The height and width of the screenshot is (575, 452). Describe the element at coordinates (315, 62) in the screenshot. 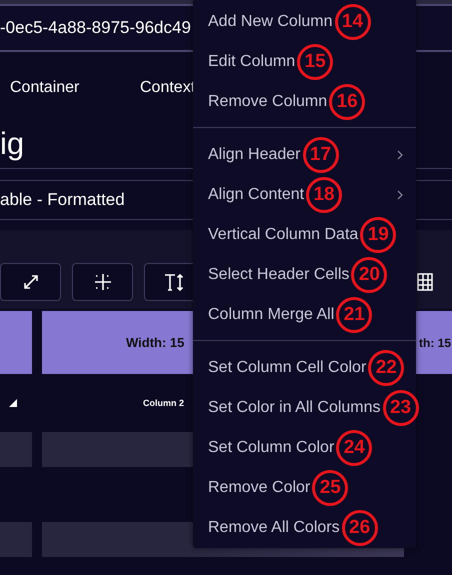

I see `number-badge: 15` at that location.